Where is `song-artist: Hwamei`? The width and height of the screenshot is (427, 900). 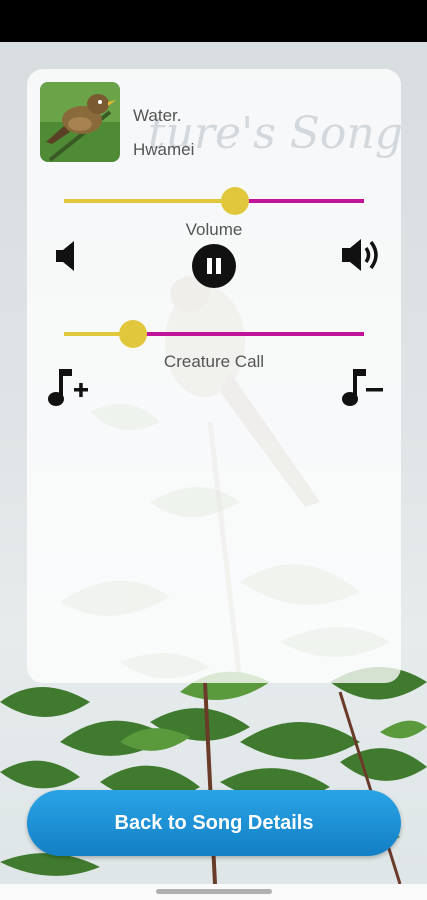
song-artist: Hwamei is located at coordinates (164, 149).